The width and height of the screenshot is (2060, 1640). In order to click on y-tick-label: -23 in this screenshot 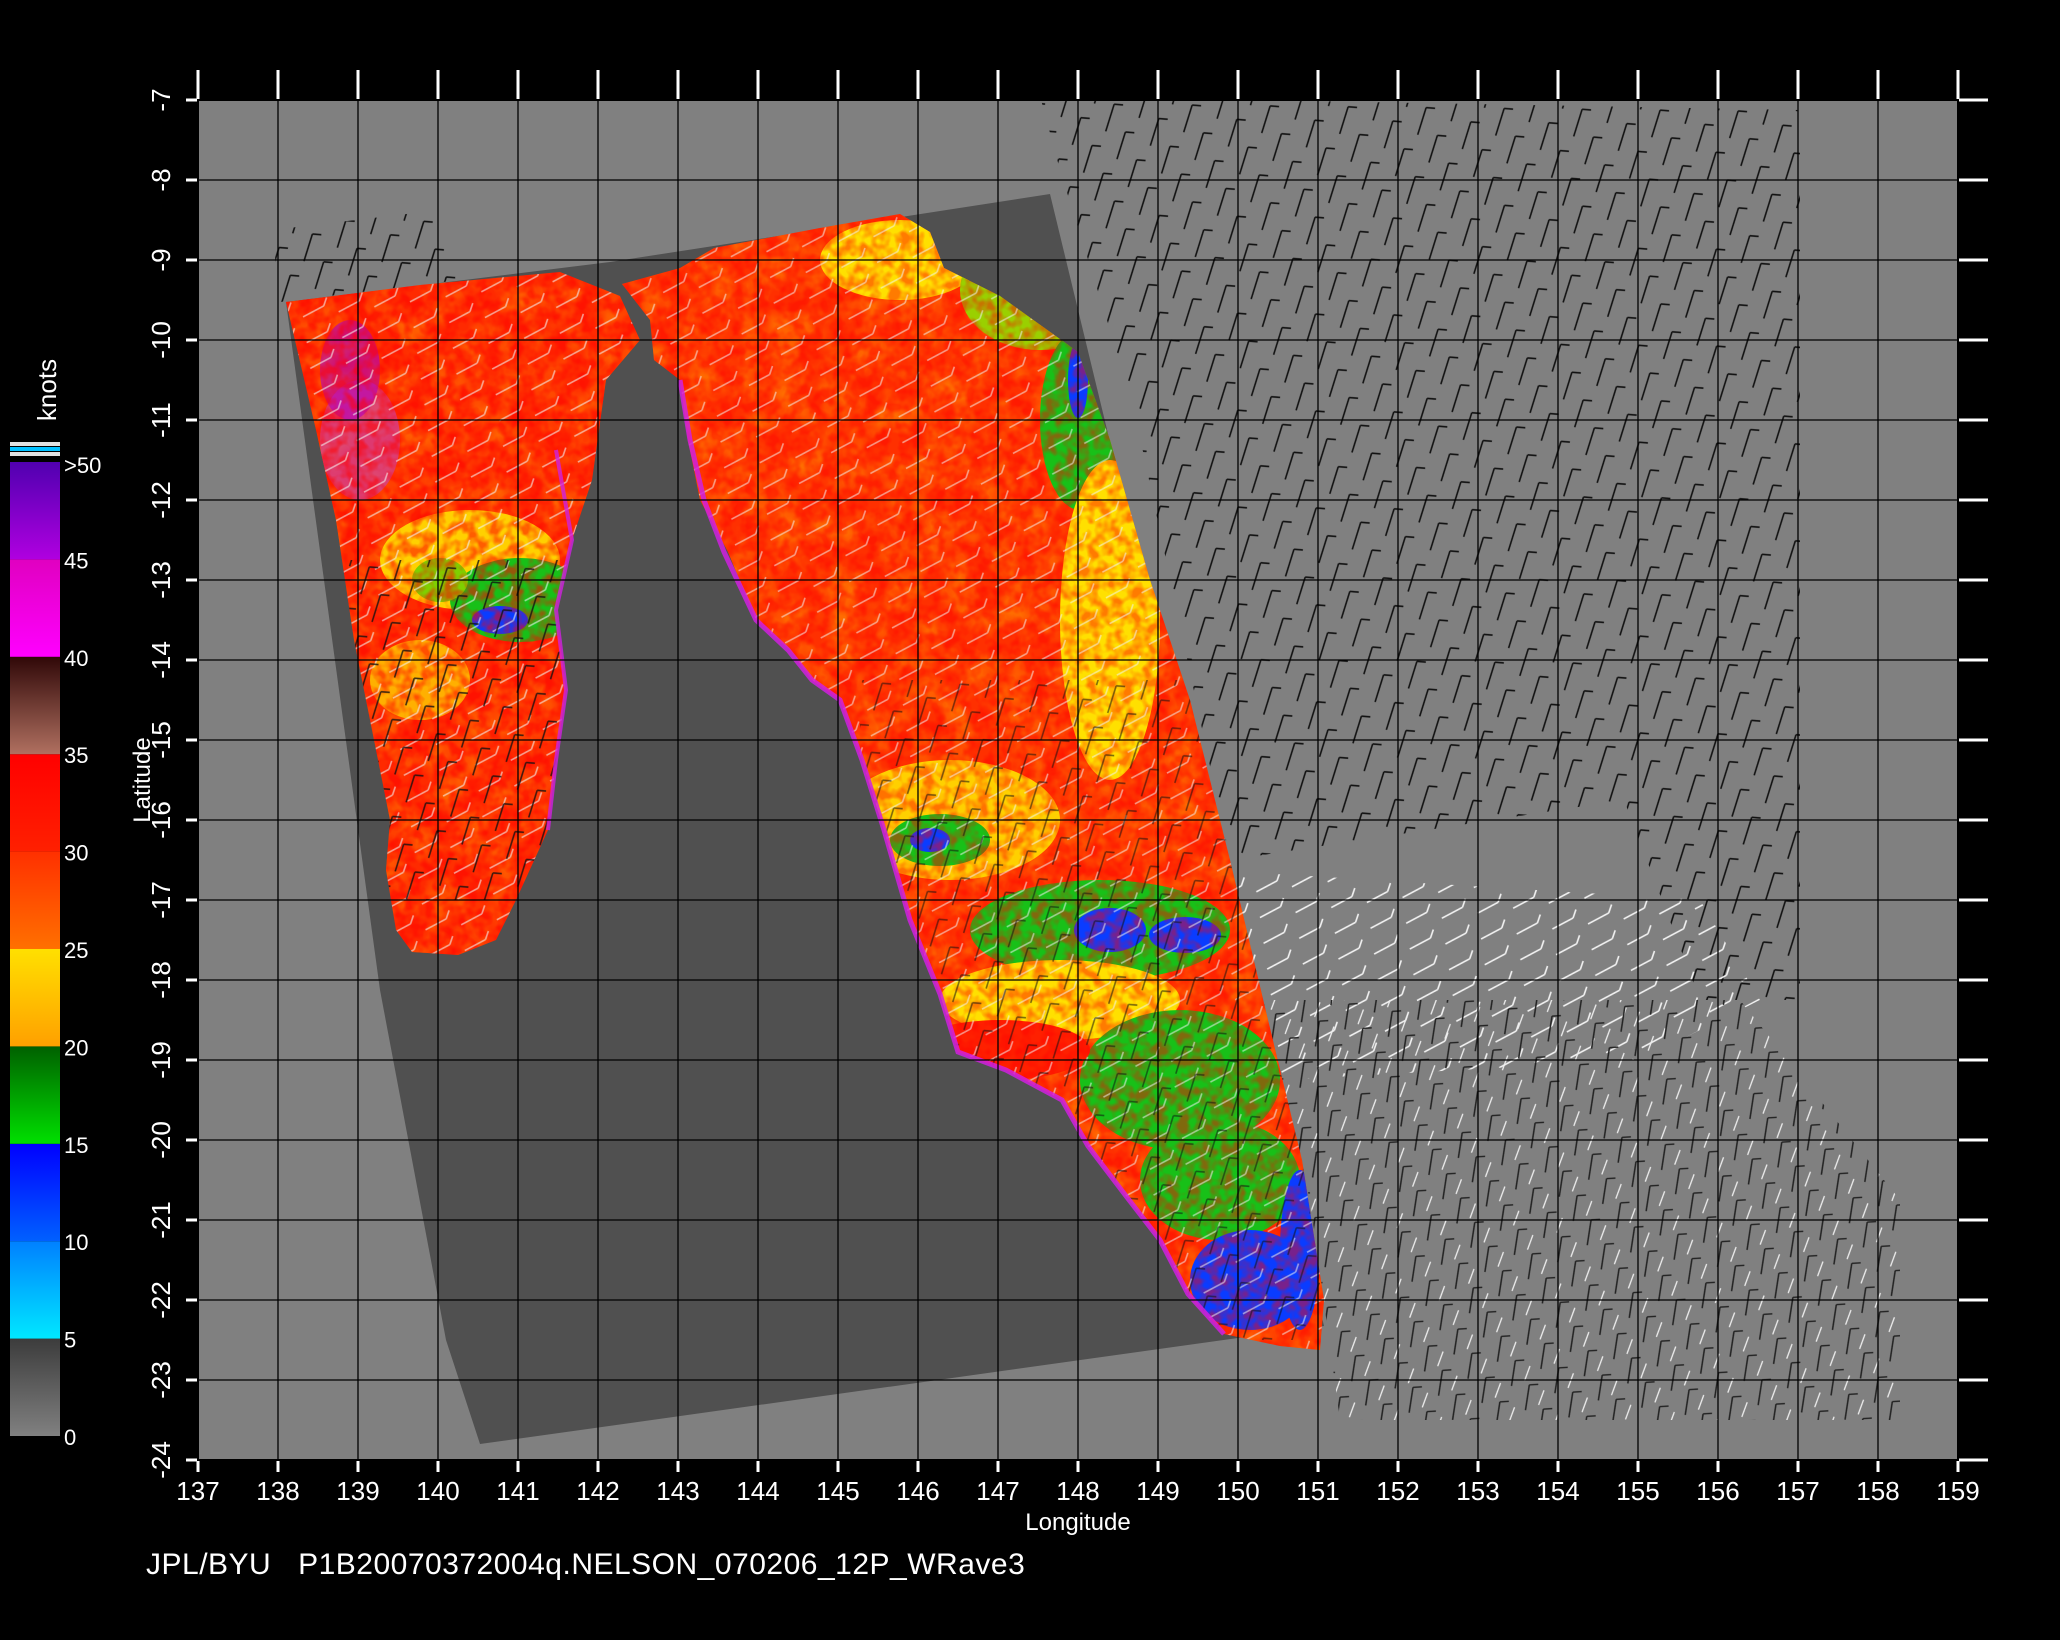, I will do `click(161, 1380)`.